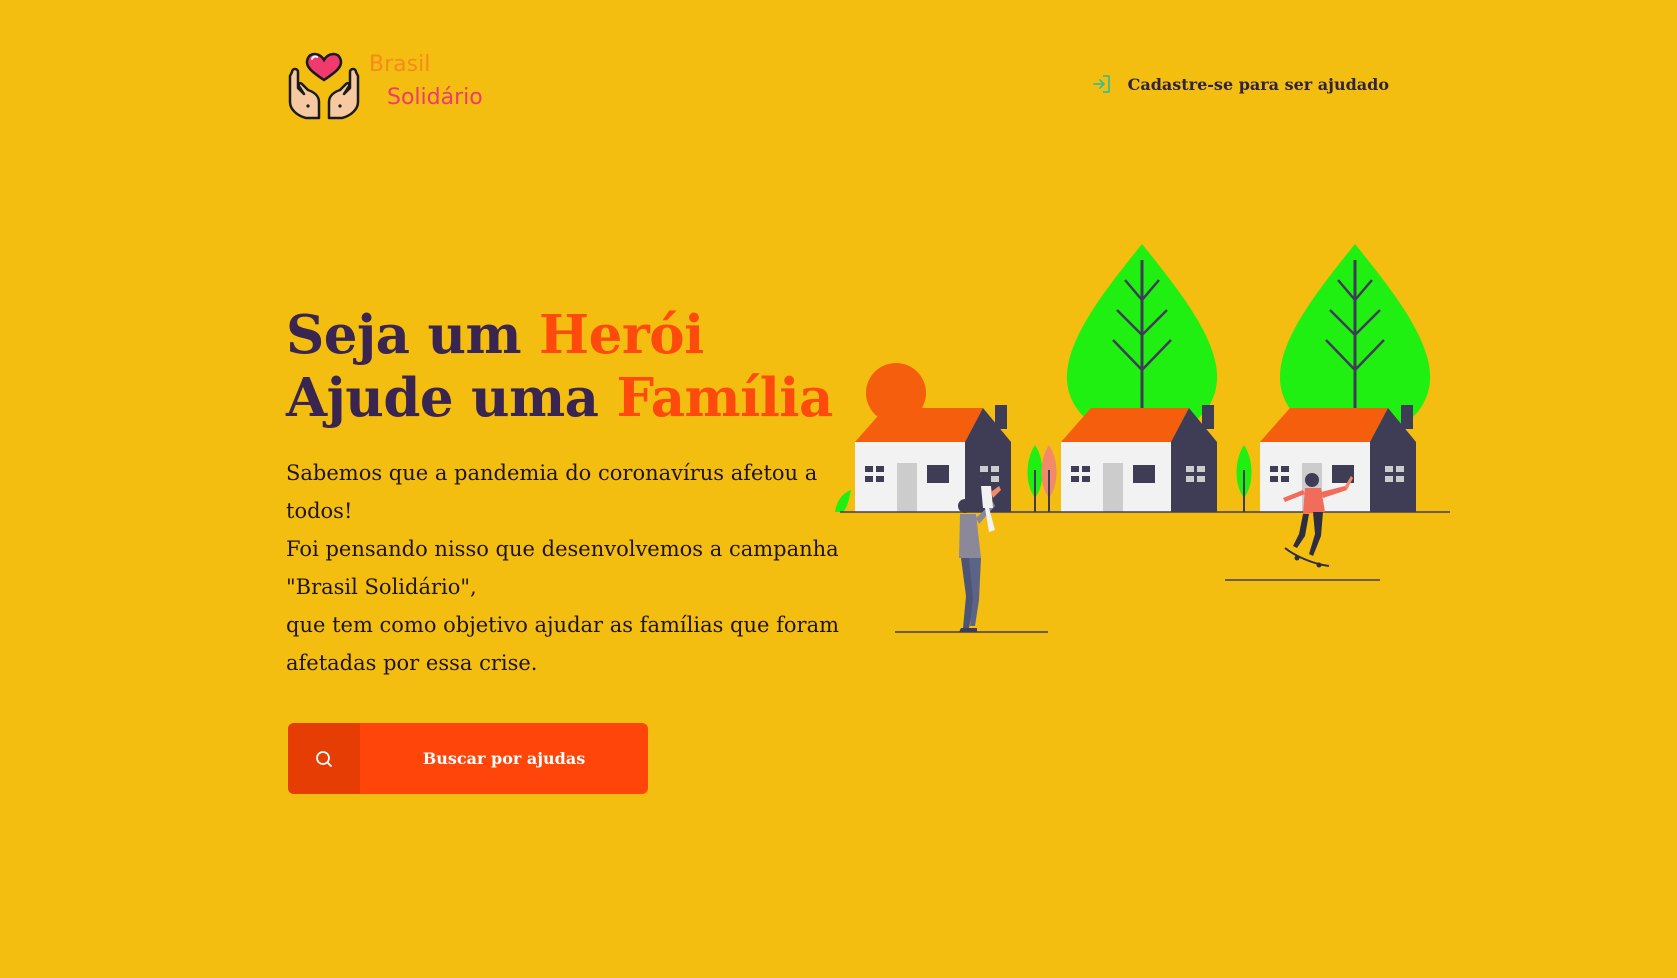  I want to click on search-icon, so click(324, 758).